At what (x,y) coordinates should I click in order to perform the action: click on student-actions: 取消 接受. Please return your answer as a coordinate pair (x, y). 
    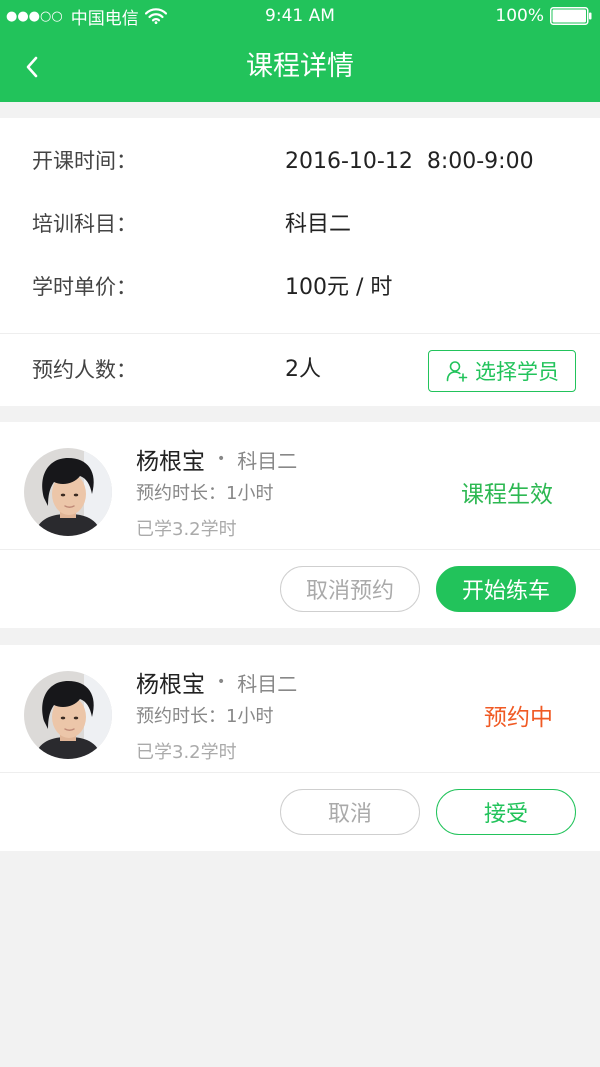
    Looking at the image, I should click on (300, 811).